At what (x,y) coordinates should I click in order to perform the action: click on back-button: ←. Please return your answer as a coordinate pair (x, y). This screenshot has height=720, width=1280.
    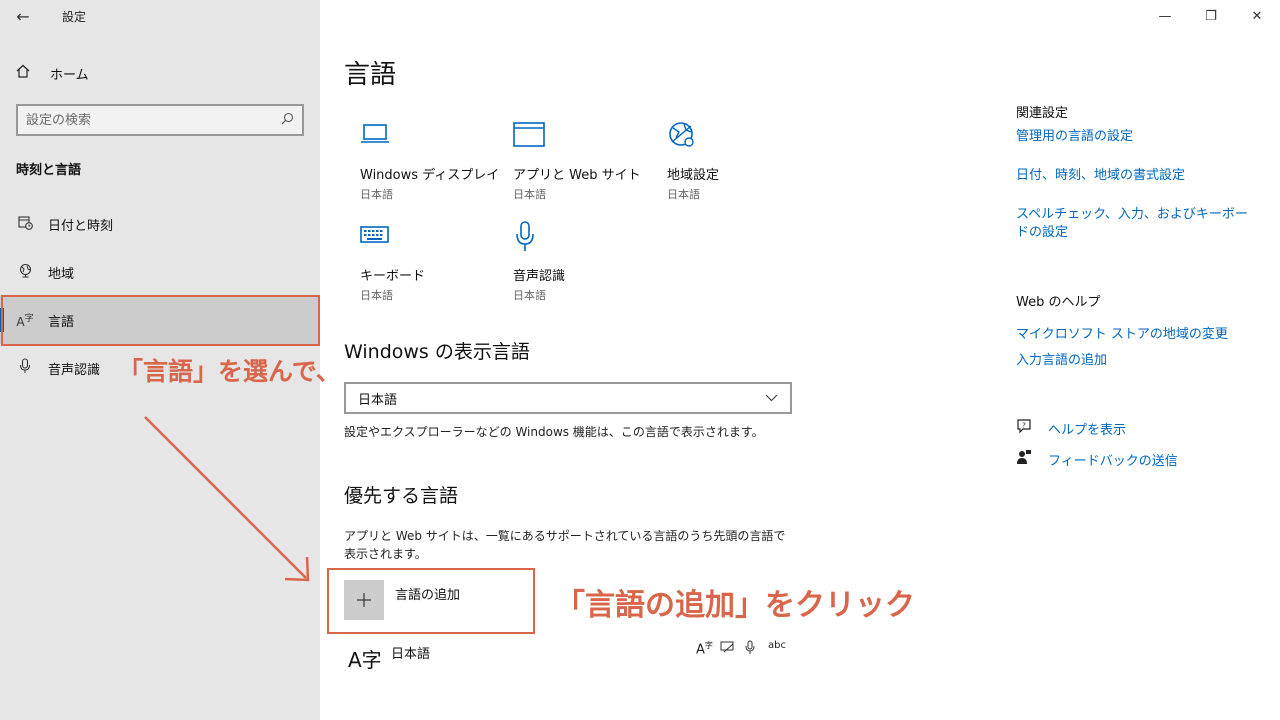
    Looking at the image, I should click on (23, 16).